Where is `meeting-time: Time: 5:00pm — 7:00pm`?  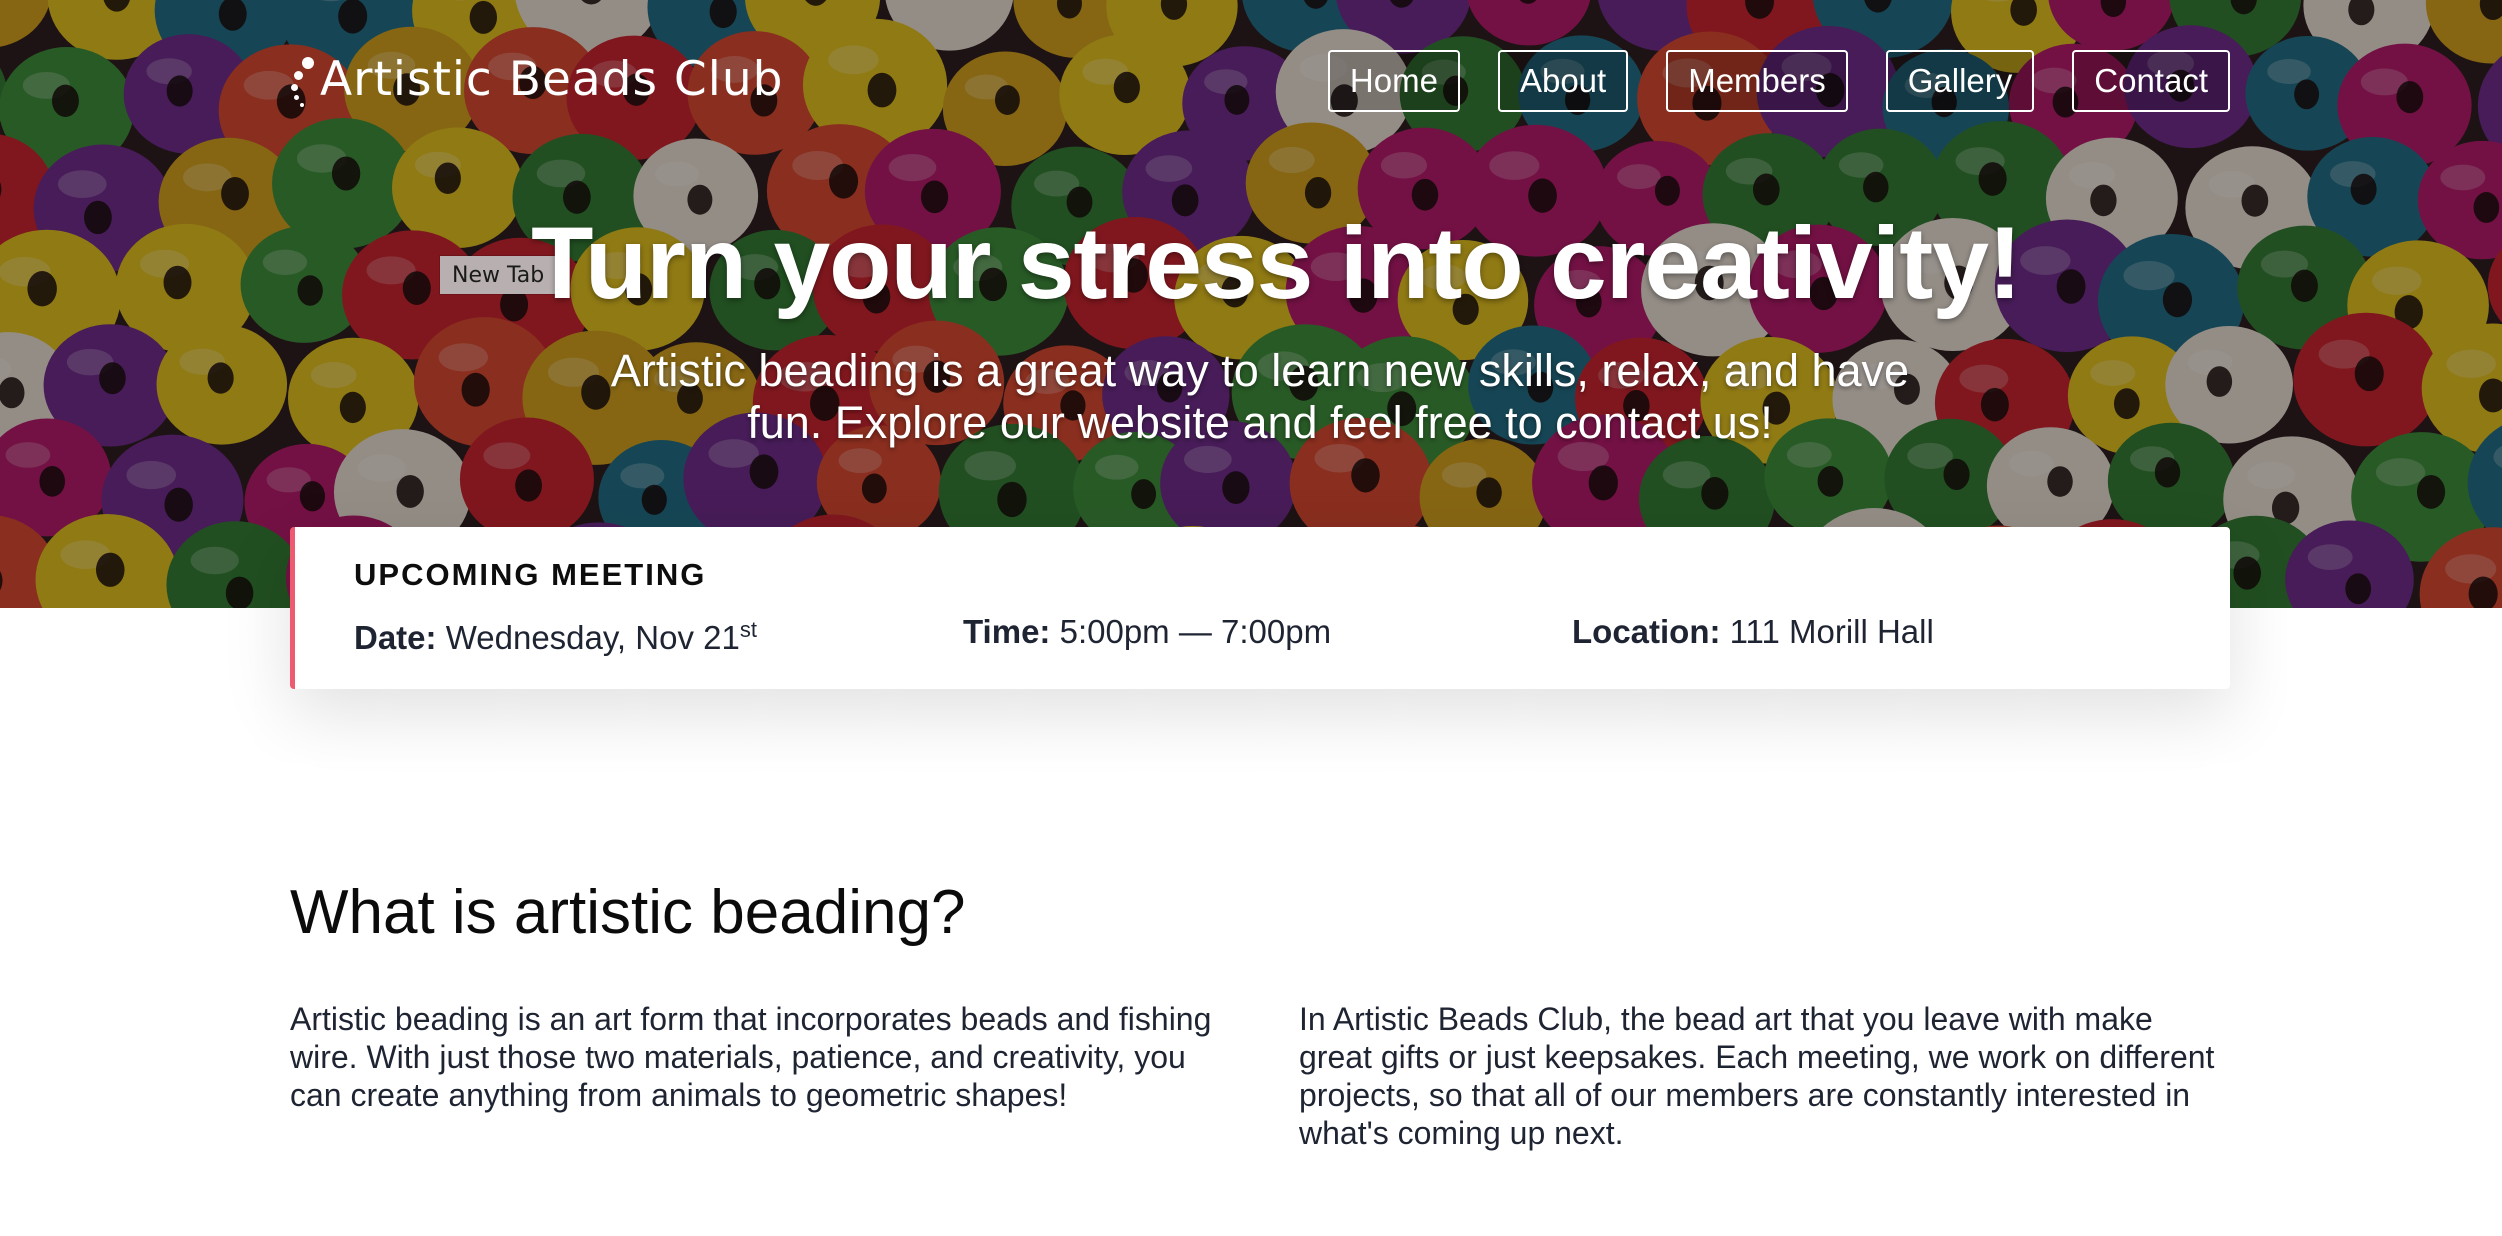 meeting-time: Time: 5:00pm — 7:00pm is located at coordinates (1147, 632).